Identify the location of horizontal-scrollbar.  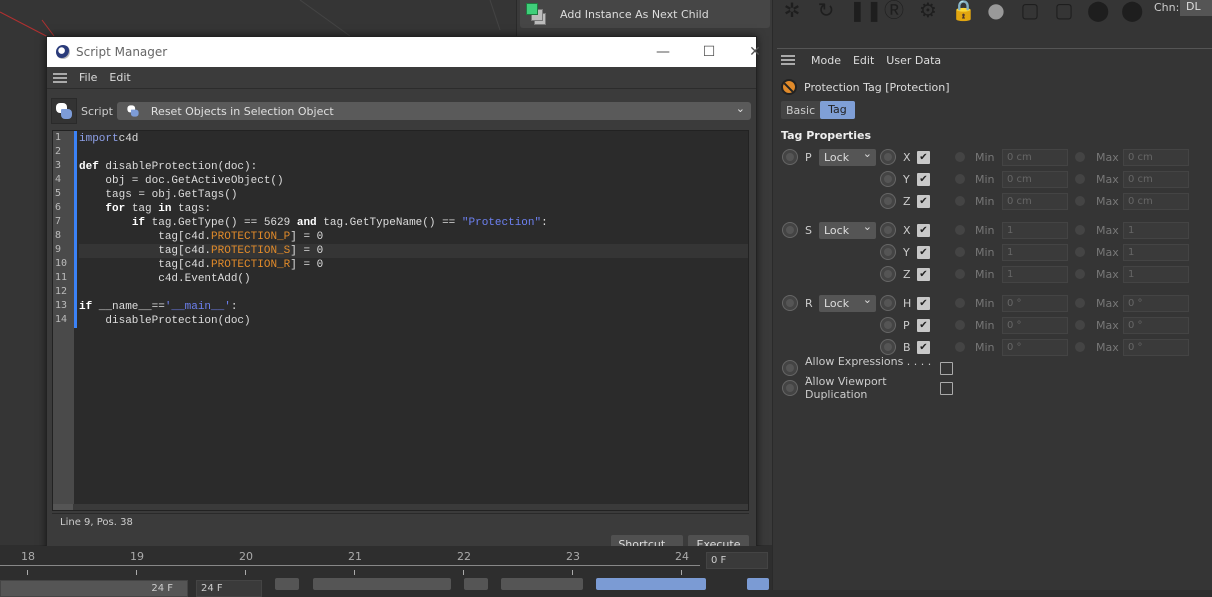
(400, 507).